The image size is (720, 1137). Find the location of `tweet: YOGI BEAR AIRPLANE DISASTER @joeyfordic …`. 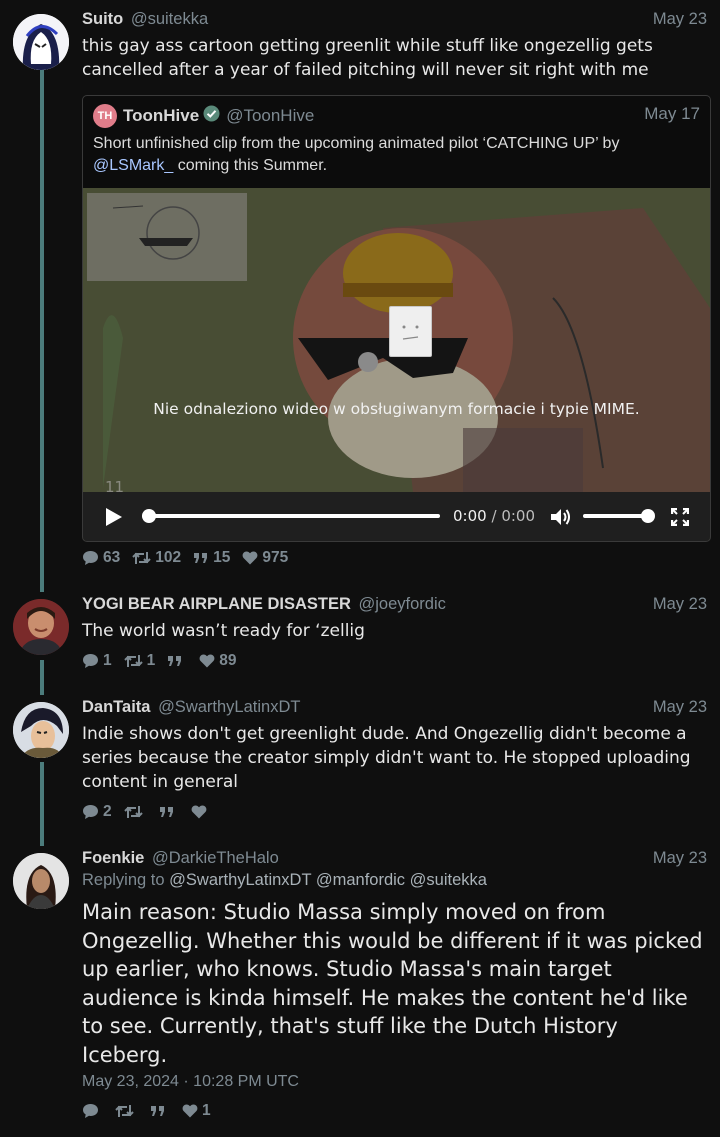

tweet: YOGI BEAR AIRPLANE DISASTER @joeyfordic … is located at coordinates (394, 633).